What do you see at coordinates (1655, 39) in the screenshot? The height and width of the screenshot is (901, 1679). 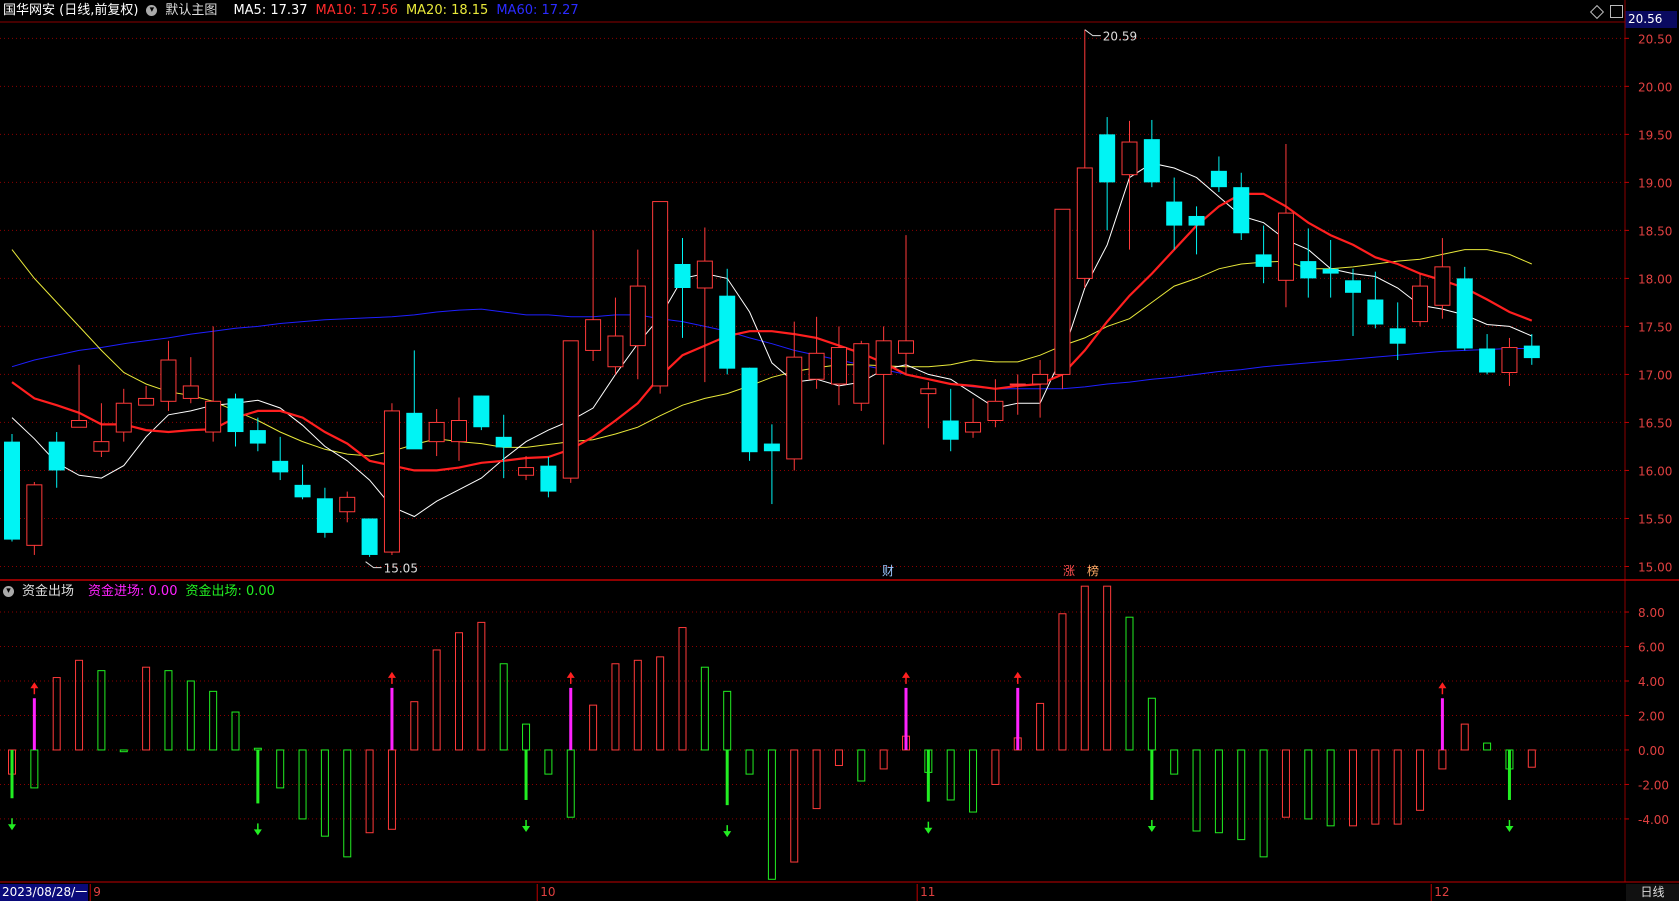 I see `y-tick-label: 20.50` at bounding box center [1655, 39].